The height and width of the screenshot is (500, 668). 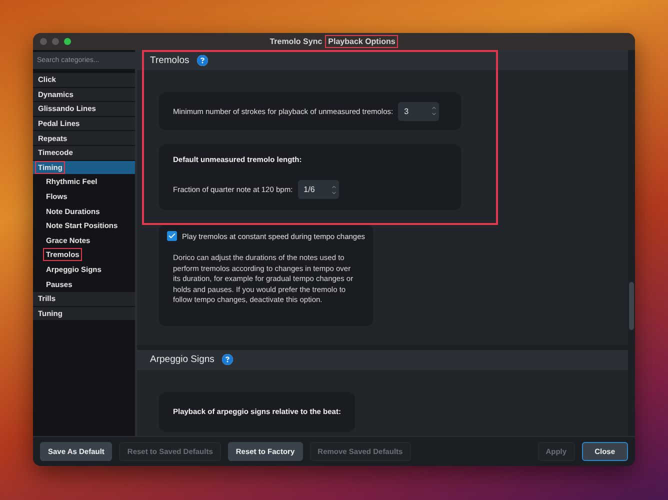 I want to click on section-title: Tremolos, so click(x=170, y=60).